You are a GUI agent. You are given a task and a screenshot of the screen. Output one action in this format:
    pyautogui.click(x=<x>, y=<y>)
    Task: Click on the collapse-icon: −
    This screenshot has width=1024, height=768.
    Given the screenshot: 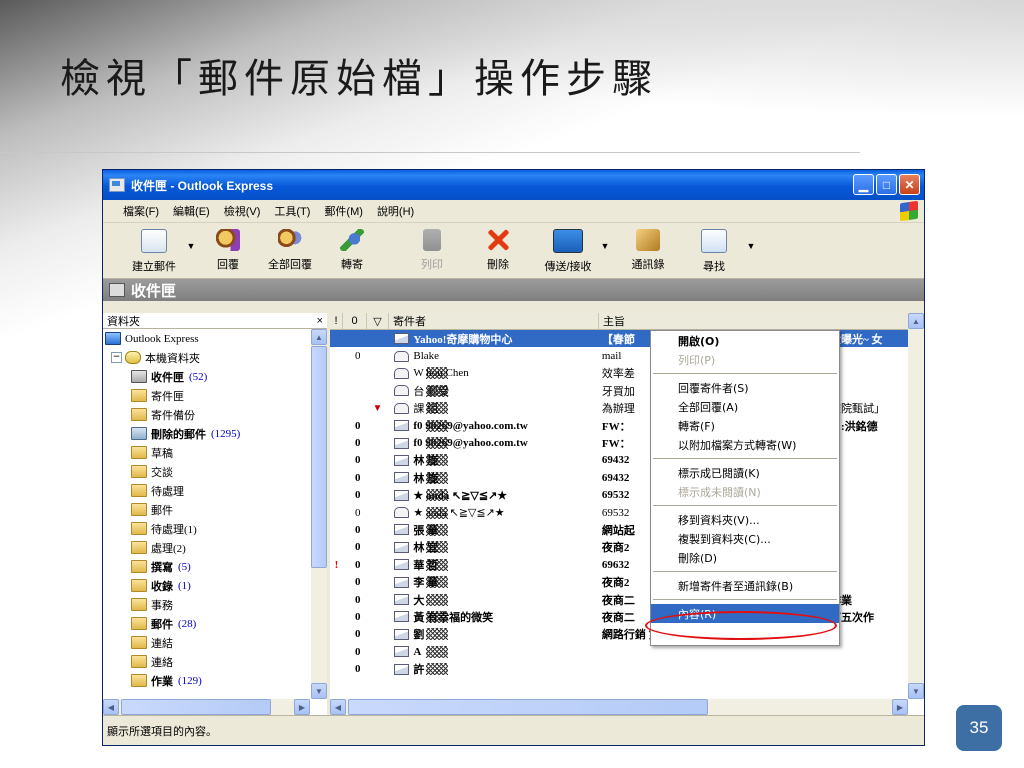 What is the action you would take?
    pyautogui.click(x=116, y=357)
    